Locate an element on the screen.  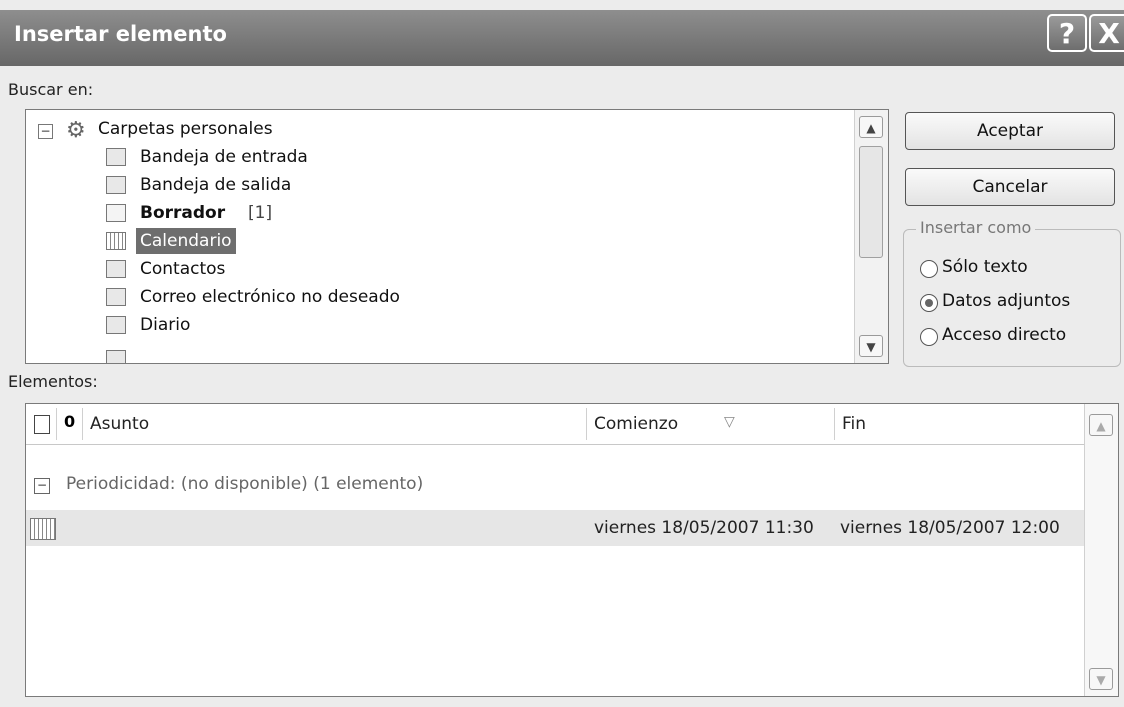
document-icon is located at coordinates (42, 424).